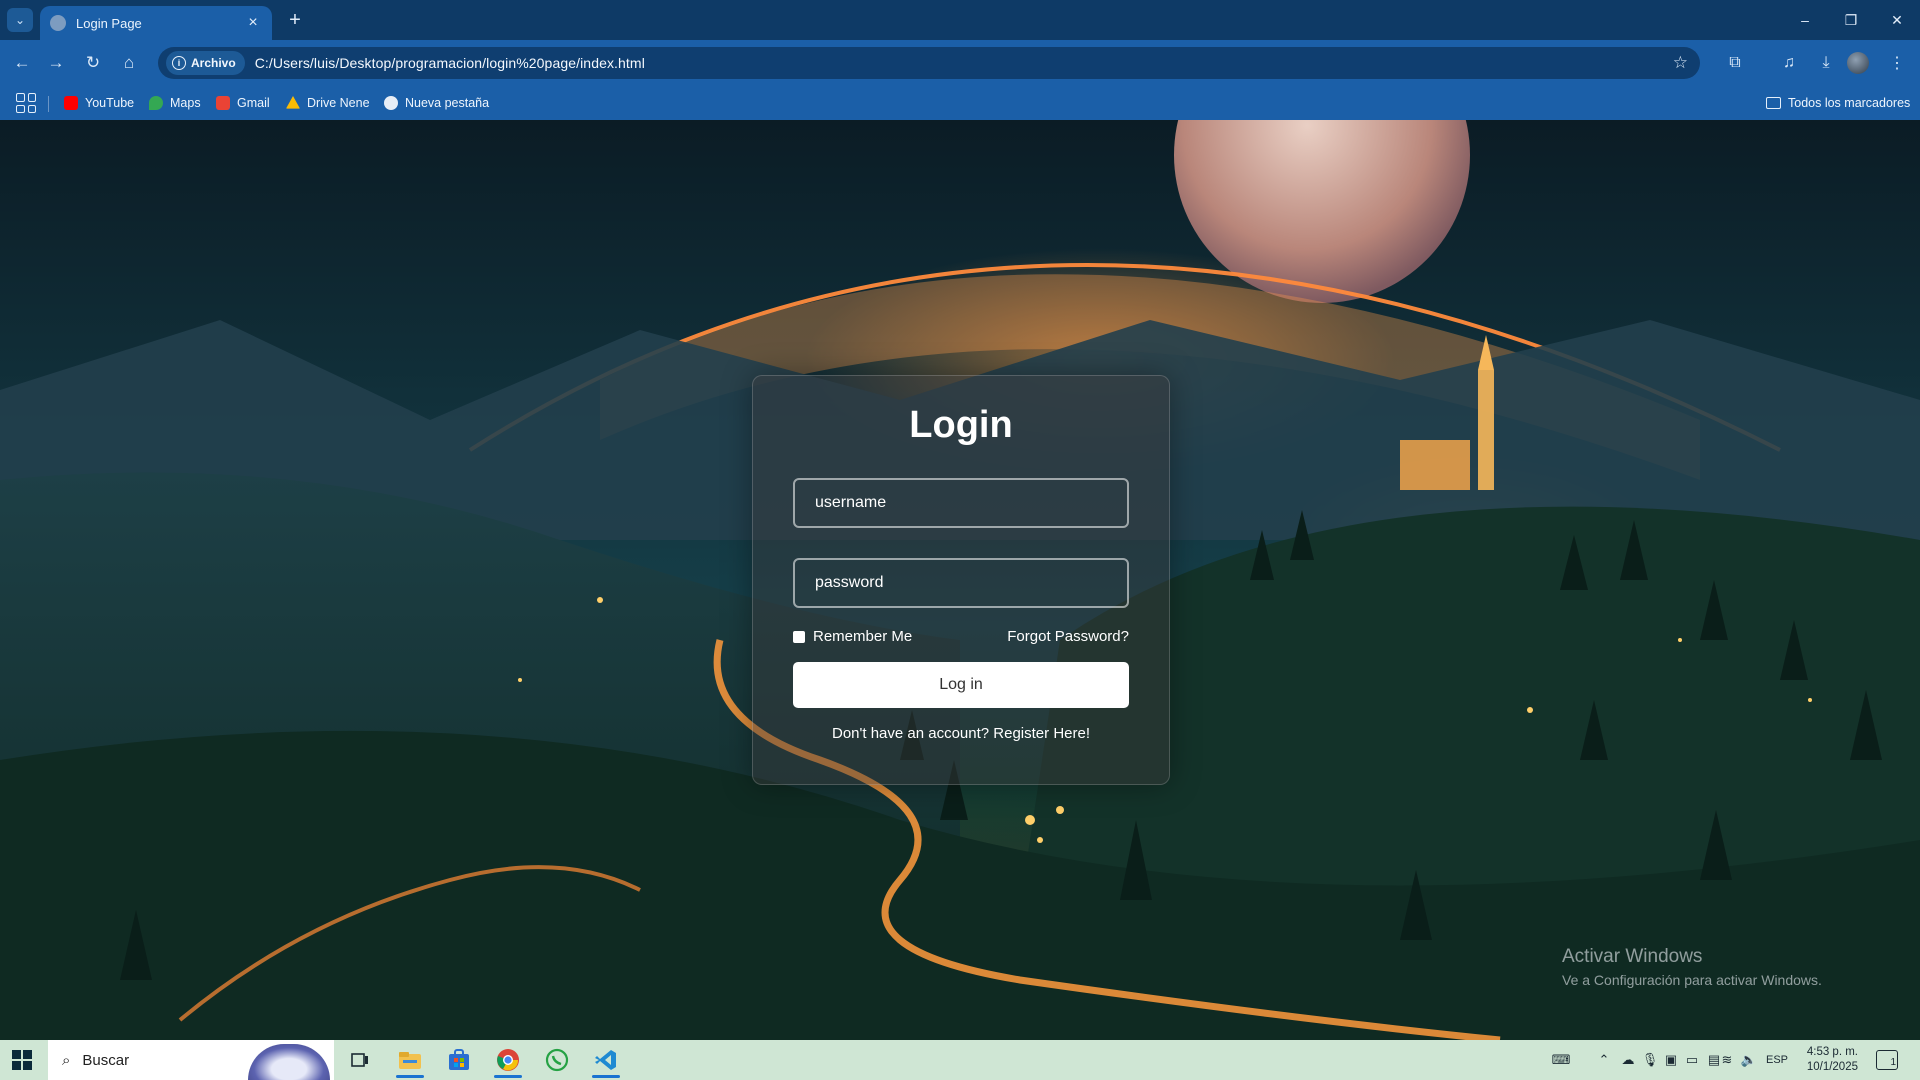 This screenshot has width=1920, height=1080. Describe the element at coordinates (58, 23) in the screenshot. I see `tab-favicon-icon` at that location.